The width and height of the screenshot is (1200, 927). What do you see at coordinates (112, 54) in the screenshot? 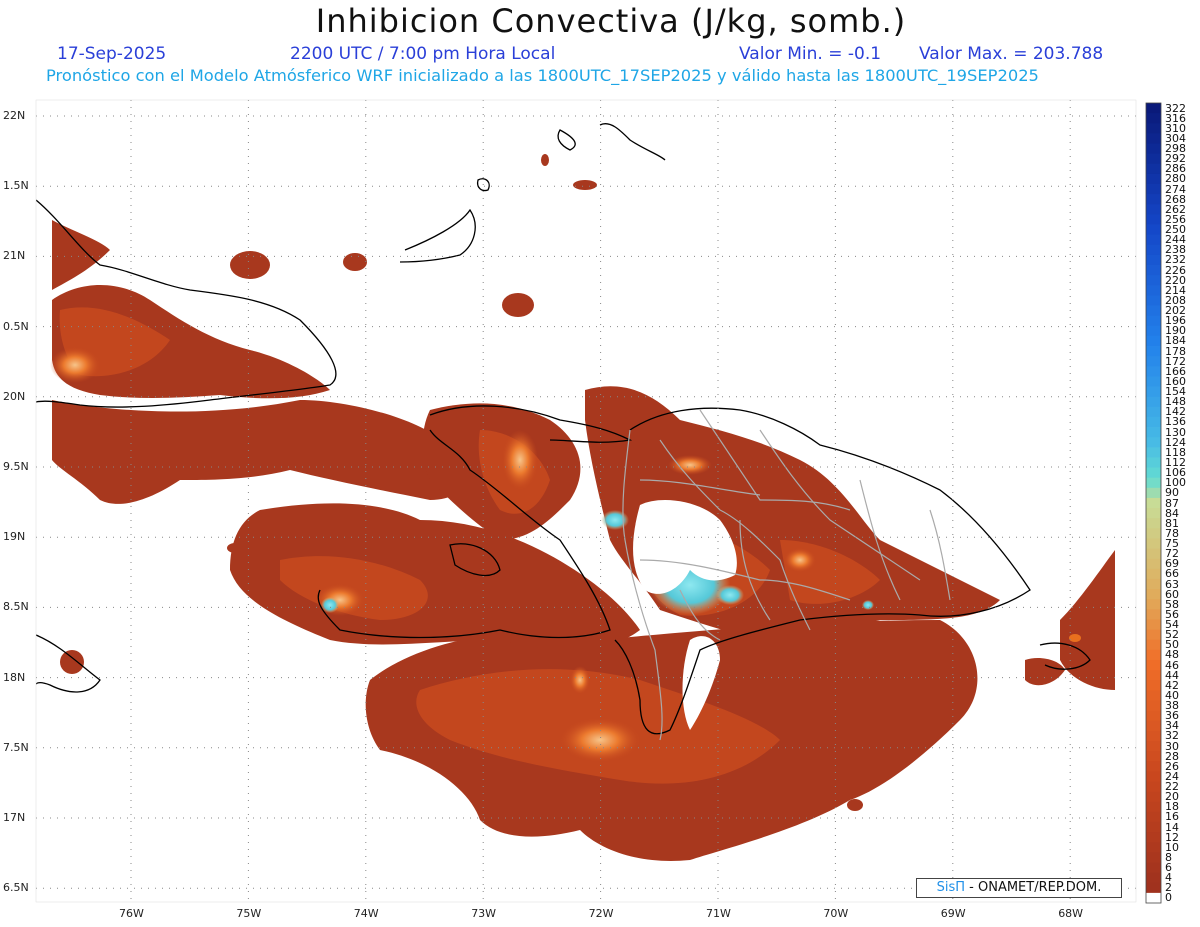
I see `date-label: 17-Sep-2025` at bounding box center [112, 54].